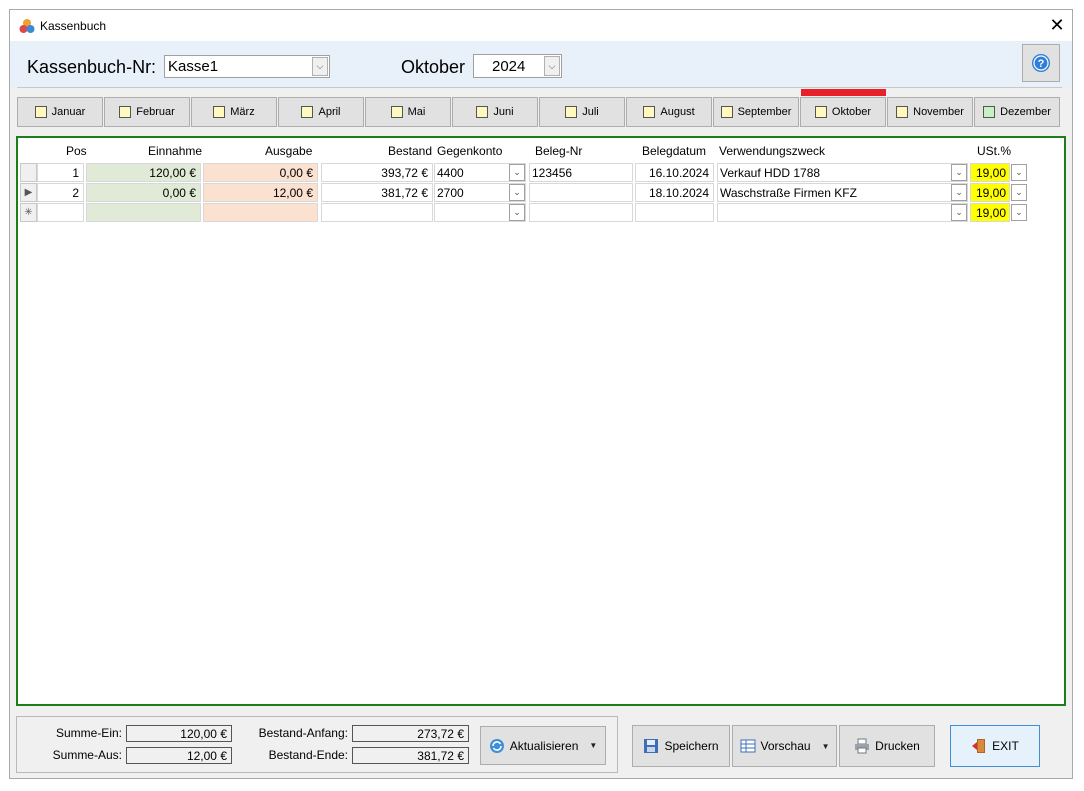 The image size is (1084, 791). What do you see at coordinates (651, 746) in the screenshot?
I see `save-icon` at bounding box center [651, 746].